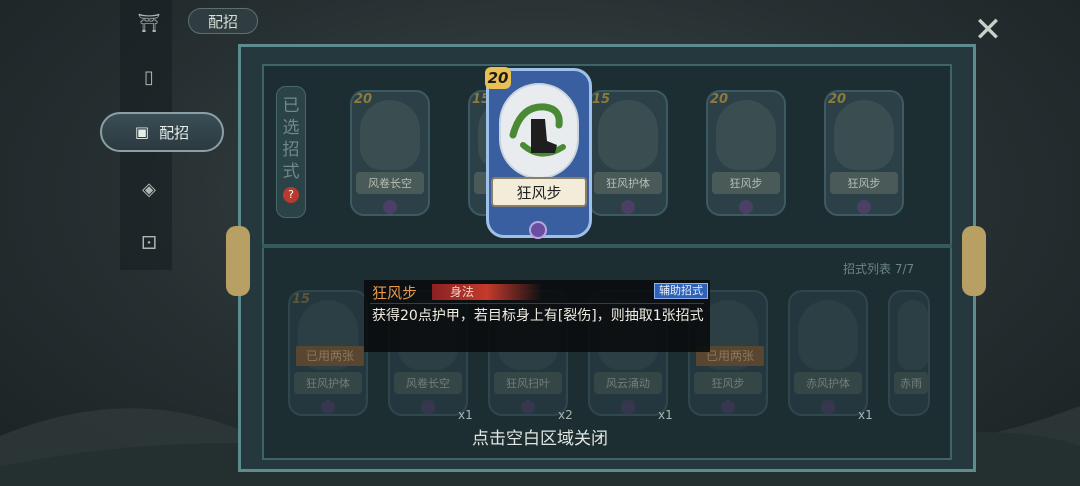 This screenshot has width=1080, height=486. What do you see at coordinates (142, 132) in the screenshot?
I see `deck-icon: ▣` at bounding box center [142, 132].